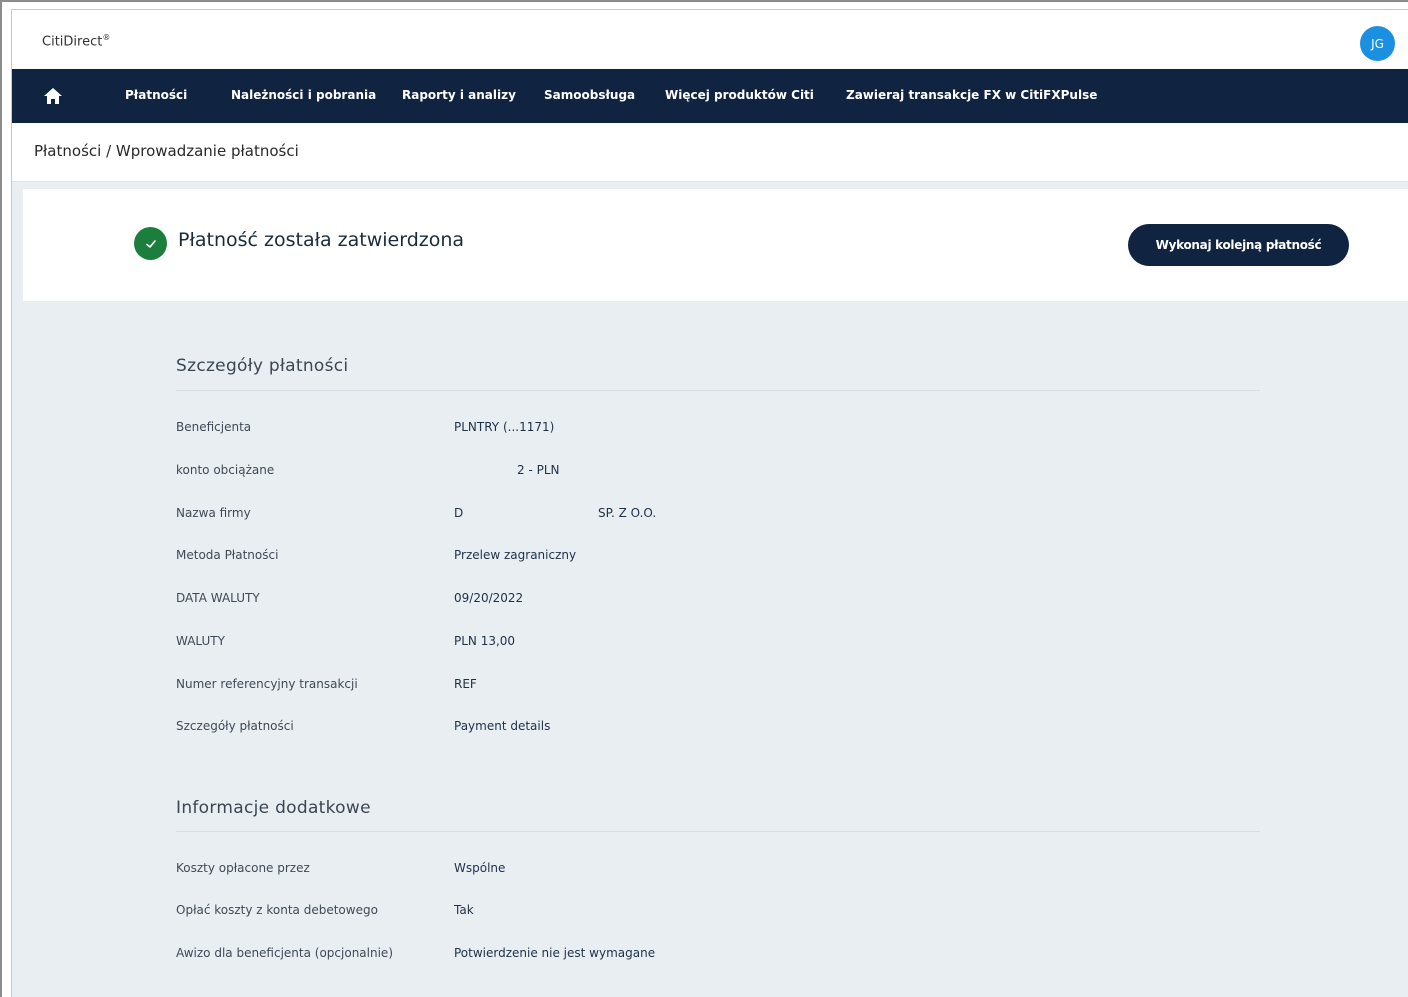 This screenshot has width=1408, height=997. Describe the element at coordinates (538, 470) in the screenshot. I see `detail-value-debit-account: 2 - PLN` at that location.